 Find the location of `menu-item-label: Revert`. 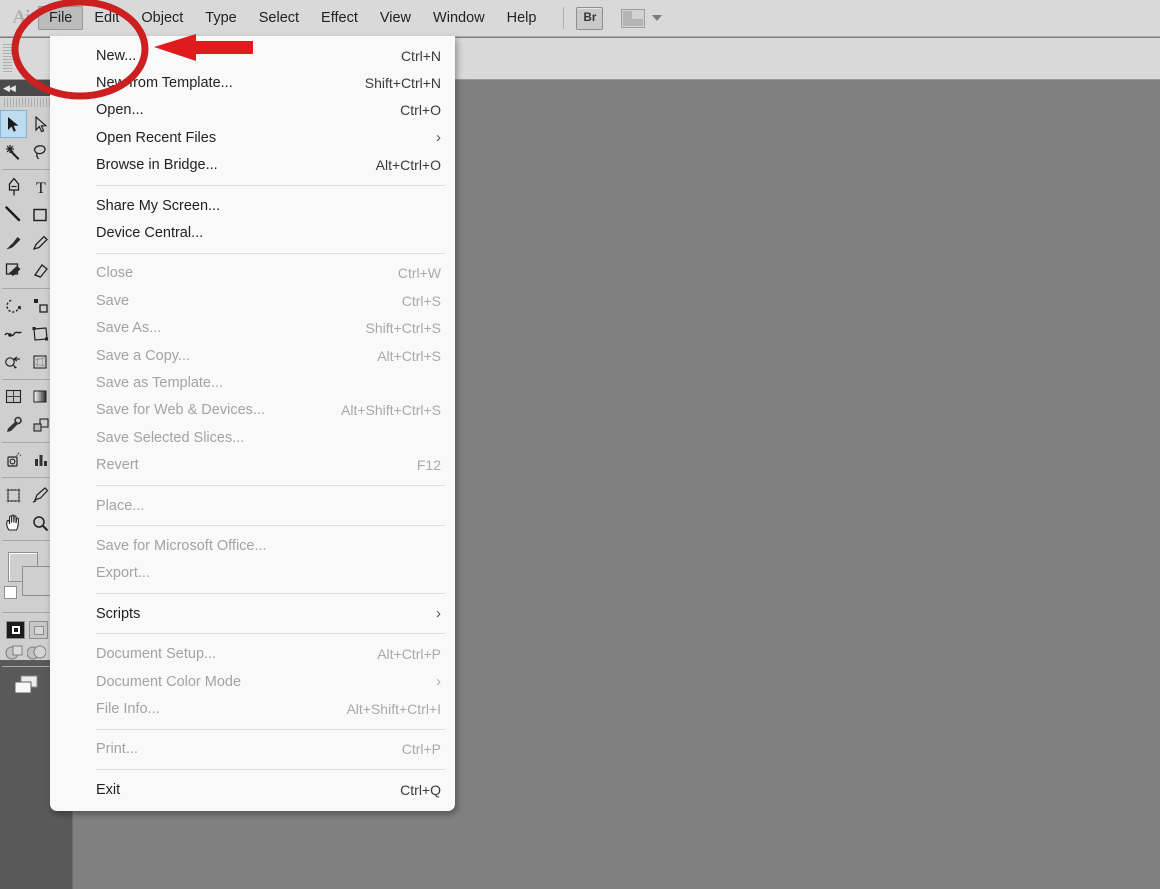

menu-item-label: Revert is located at coordinates (117, 465).